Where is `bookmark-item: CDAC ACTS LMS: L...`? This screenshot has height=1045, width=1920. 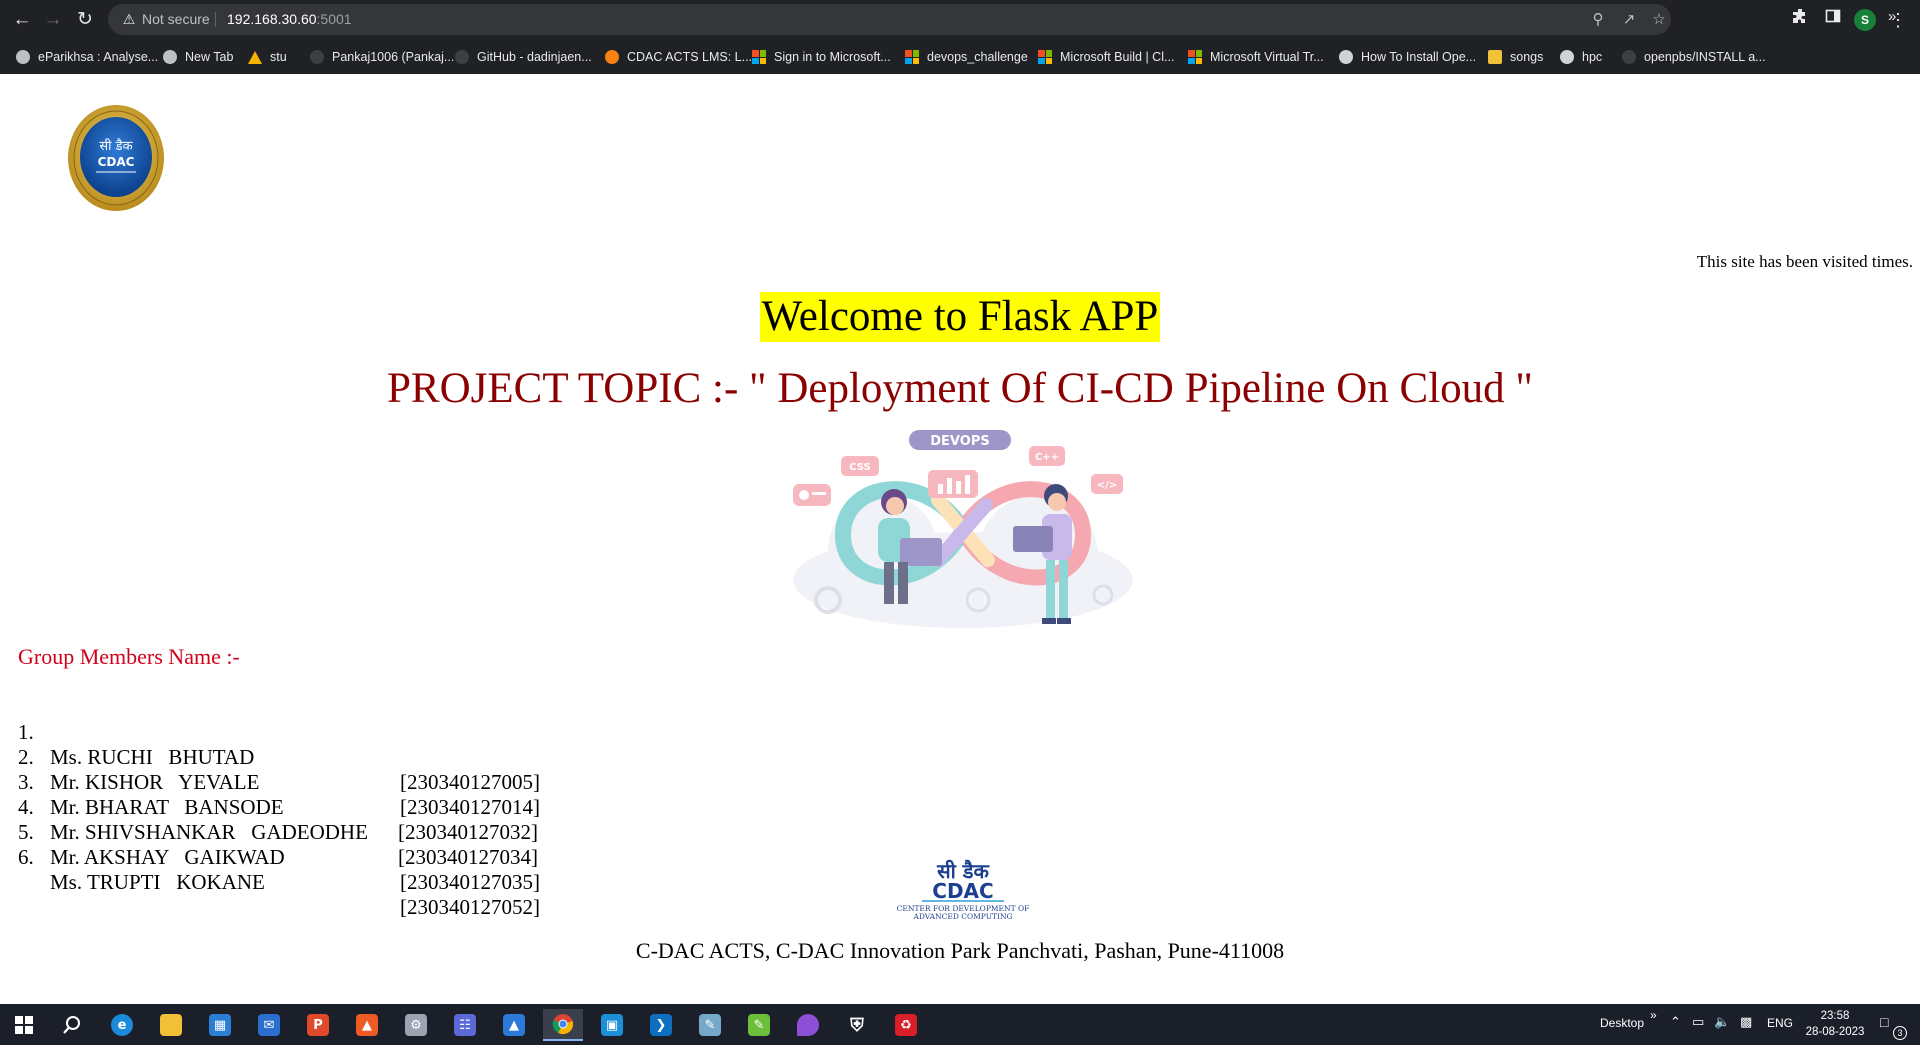
bookmark-item: CDAC ACTS LMS: L... is located at coordinates (678, 57).